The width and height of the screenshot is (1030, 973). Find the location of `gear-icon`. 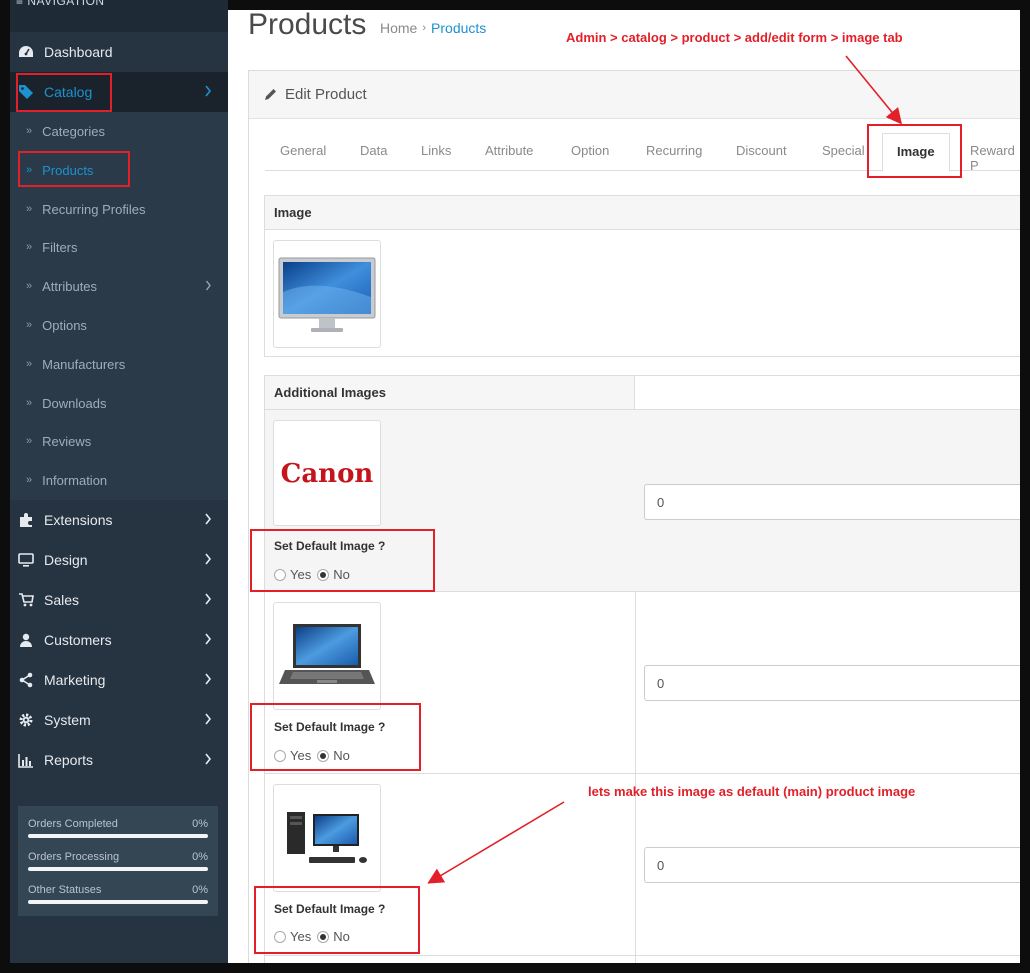

gear-icon is located at coordinates (26, 720).